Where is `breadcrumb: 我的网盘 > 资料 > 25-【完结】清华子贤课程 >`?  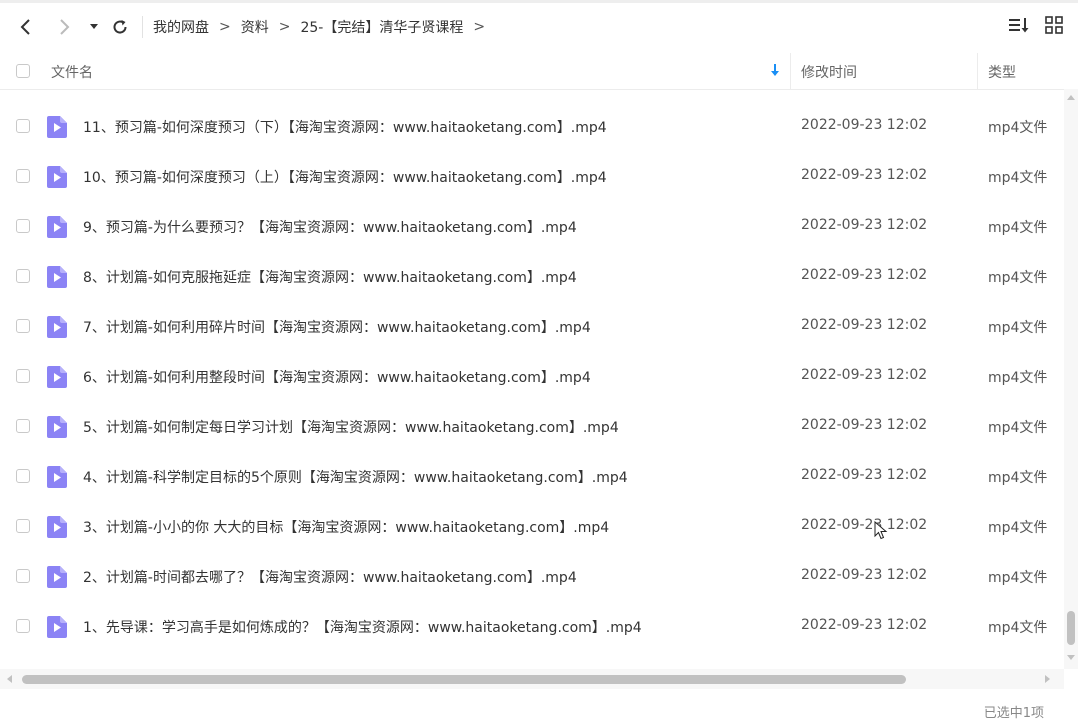 breadcrumb: 我的网盘 > 资料 > 25-【完结】清华子贤课程 > is located at coordinates (324, 27).